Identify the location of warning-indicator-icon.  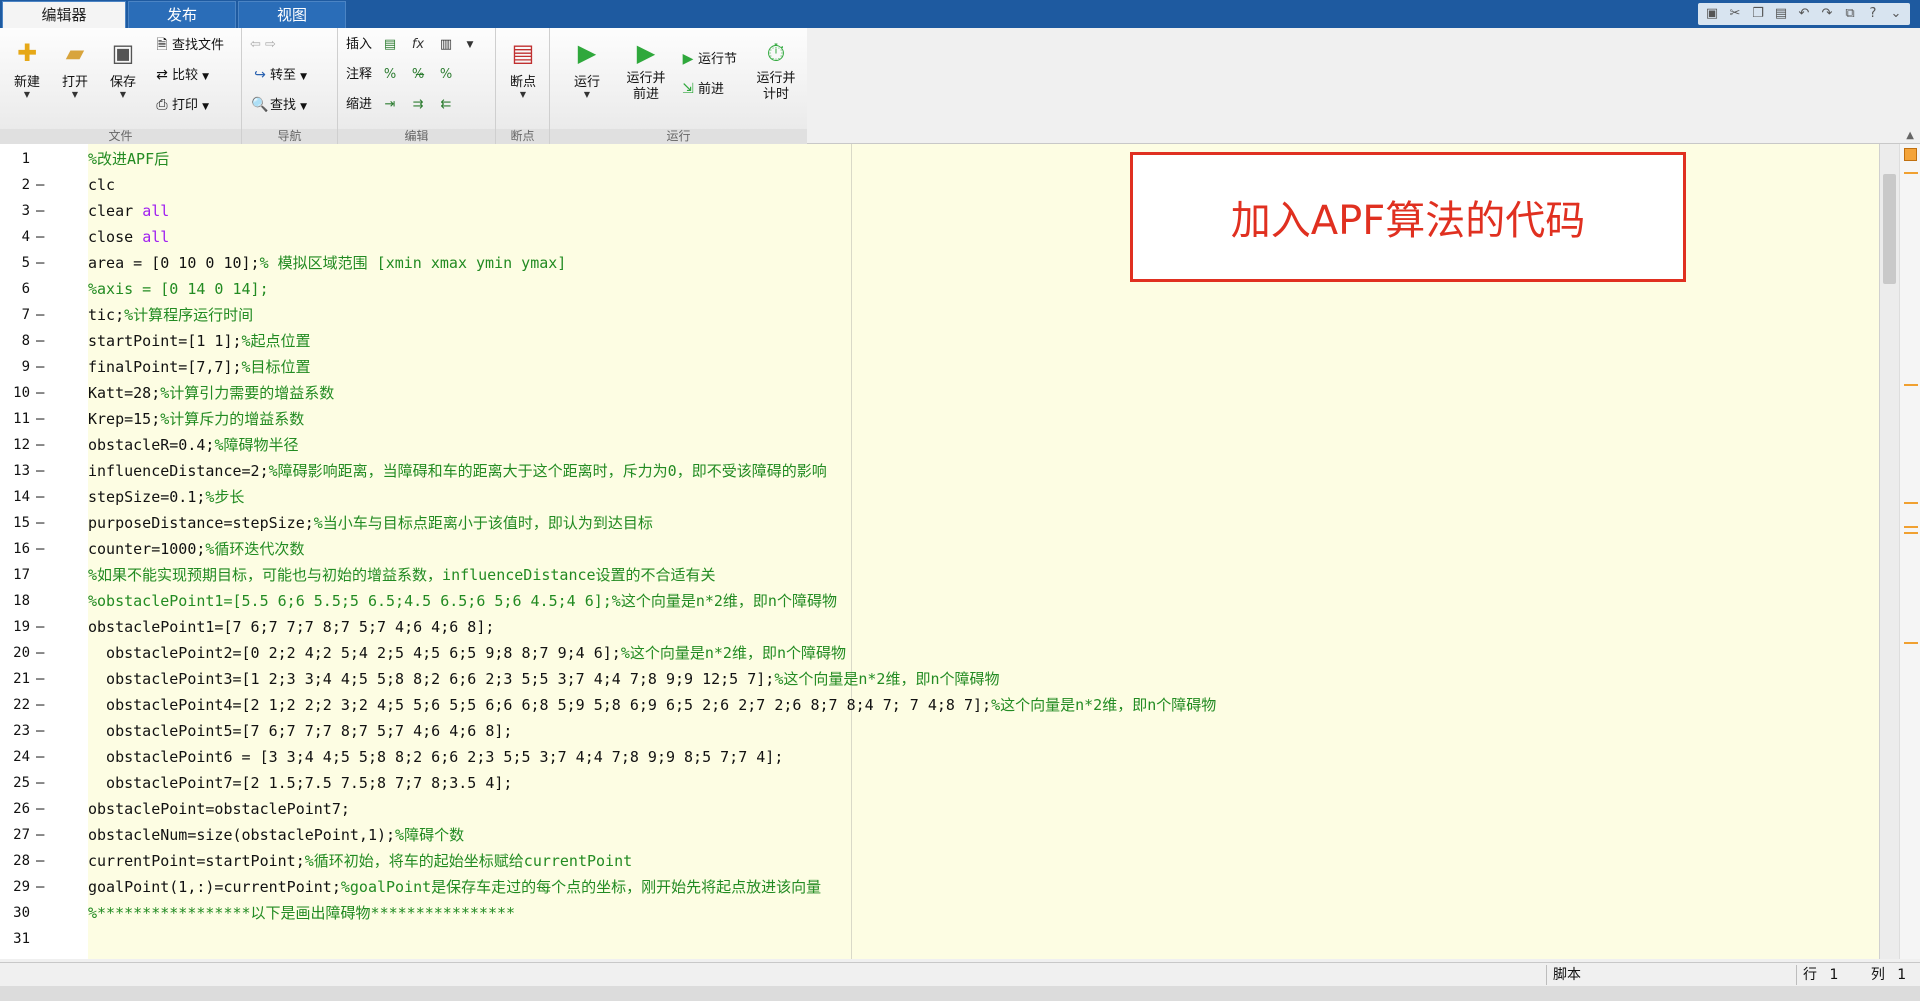
(1910, 154).